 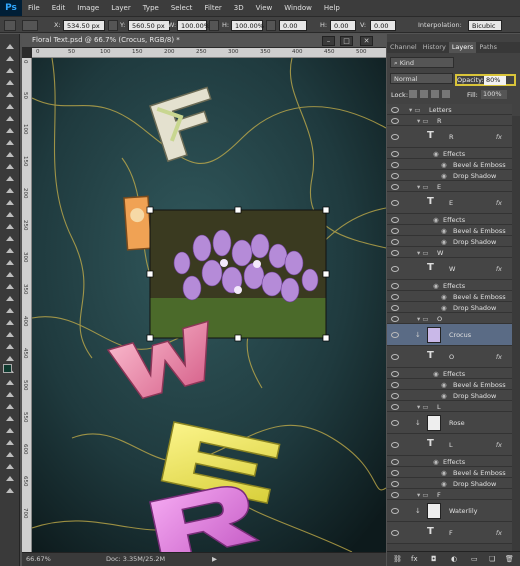 What do you see at coordinates (485, 25) in the screenshot?
I see `interpolation-select: Bicubic` at bounding box center [485, 25].